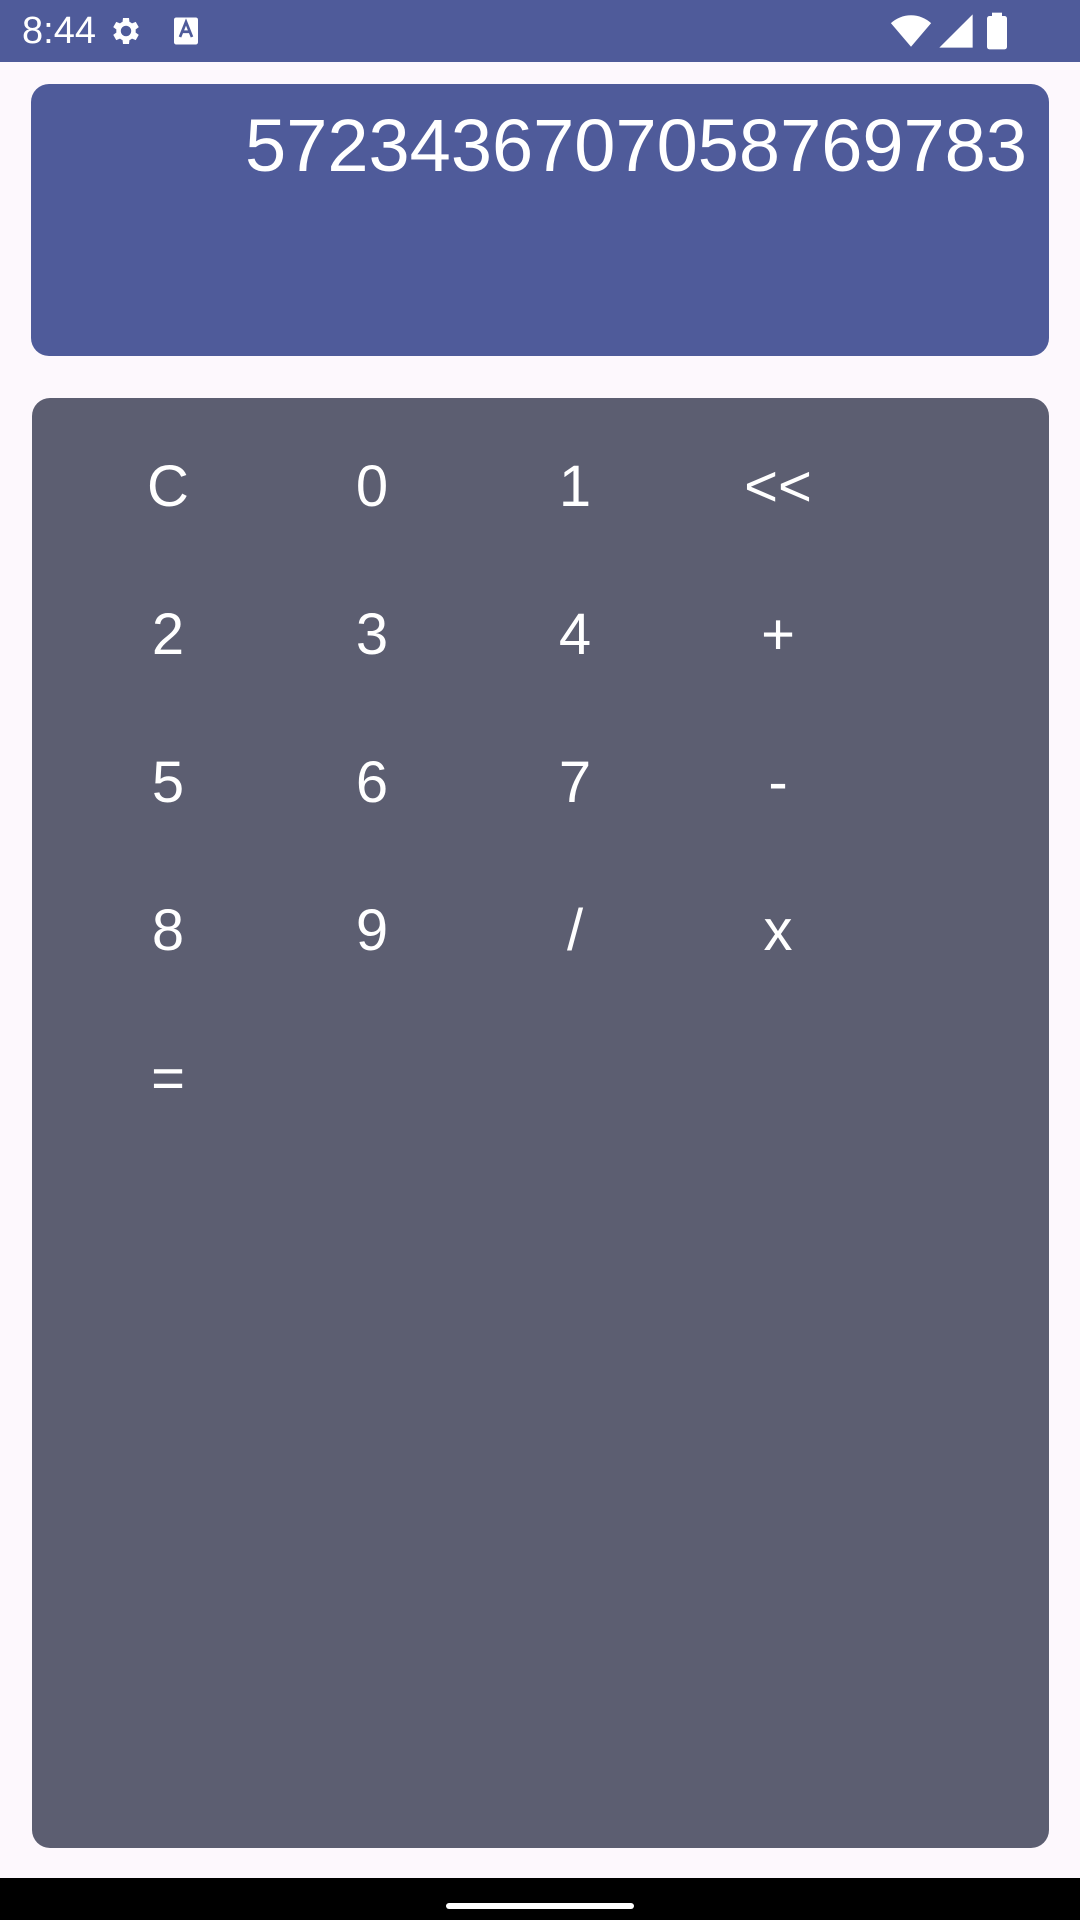  Describe the element at coordinates (540, 1899) in the screenshot. I see `navigation-bar` at that location.